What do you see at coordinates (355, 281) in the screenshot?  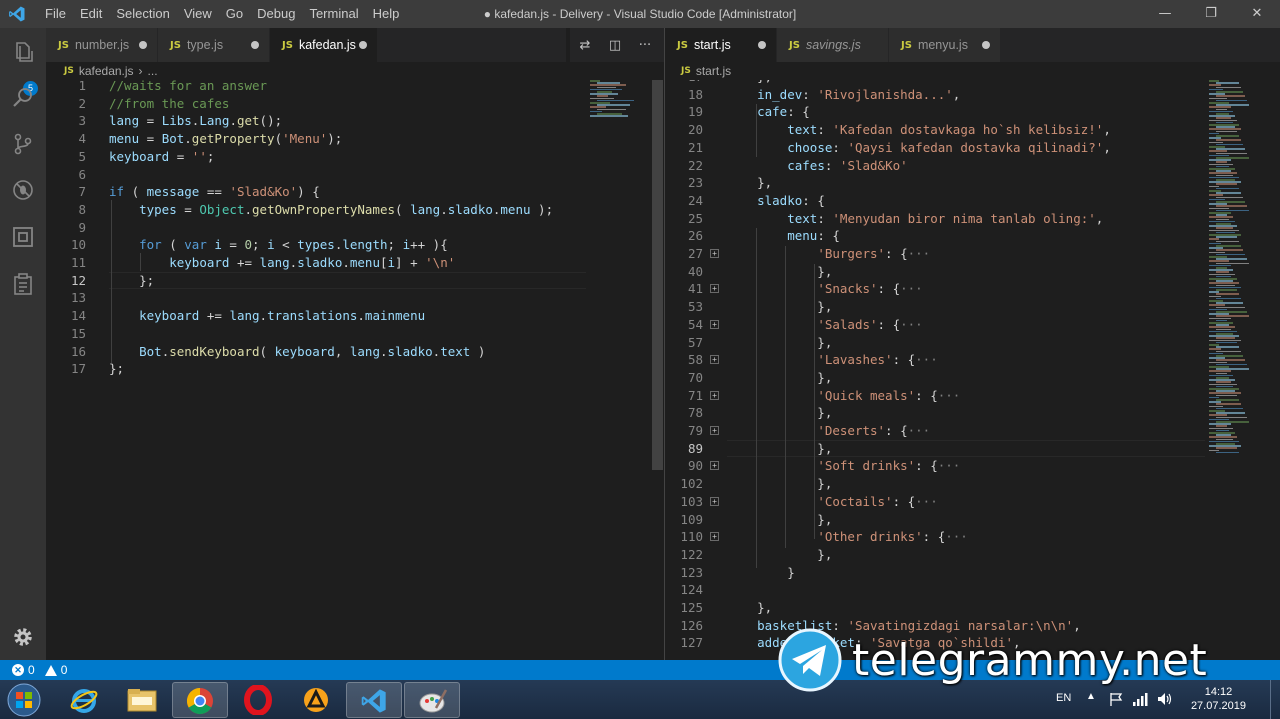 I see `code-line: 12 };` at bounding box center [355, 281].